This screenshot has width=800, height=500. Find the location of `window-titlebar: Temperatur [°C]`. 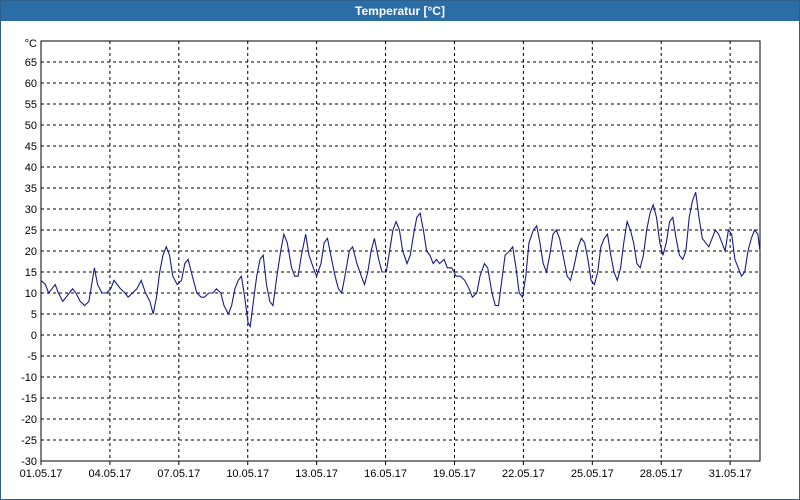

window-titlebar: Temperatur [°C] is located at coordinates (400, 11).